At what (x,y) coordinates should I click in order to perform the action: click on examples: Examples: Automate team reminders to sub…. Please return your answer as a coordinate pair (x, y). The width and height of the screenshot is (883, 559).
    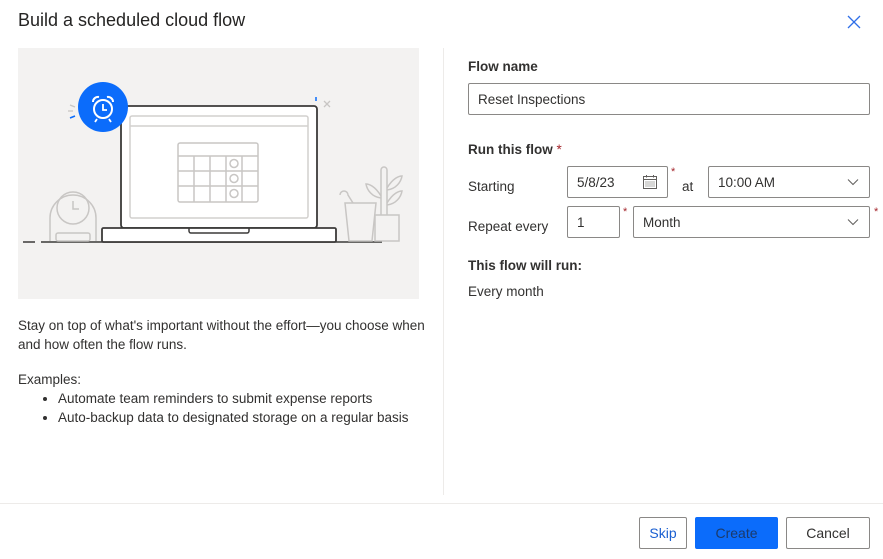
    Looking at the image, I should click on (223, 398).